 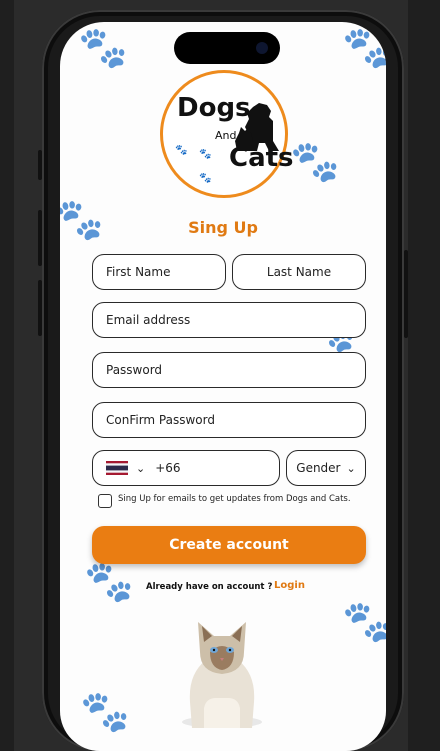 I want to click on background-panel-right, so click(x=424, y=375).